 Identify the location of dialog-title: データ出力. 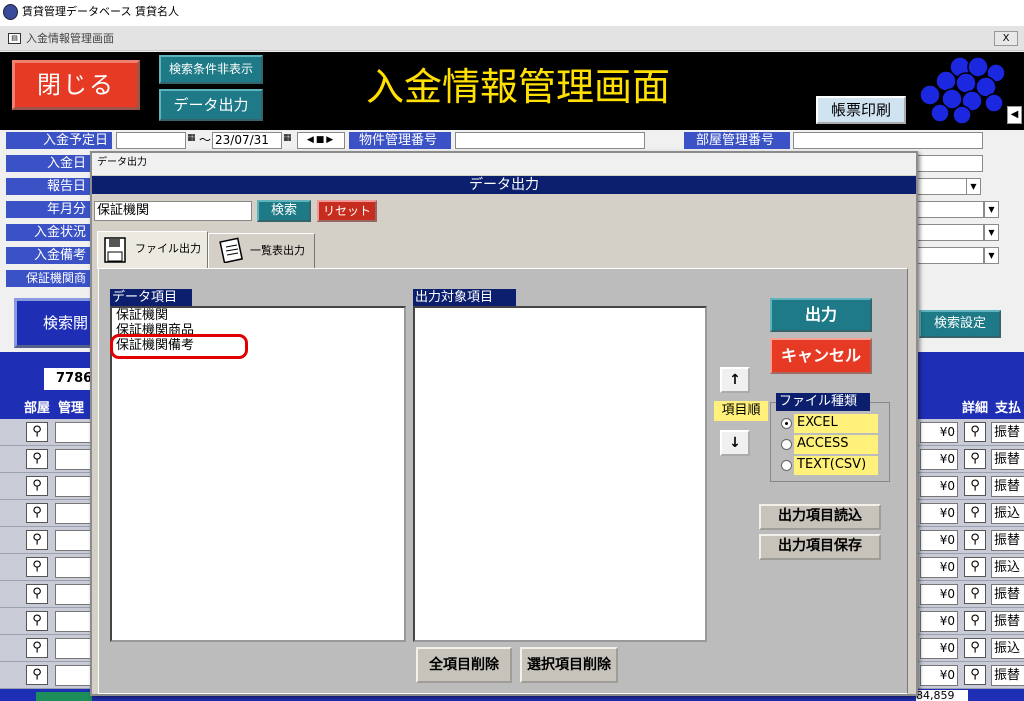
(122, 162).